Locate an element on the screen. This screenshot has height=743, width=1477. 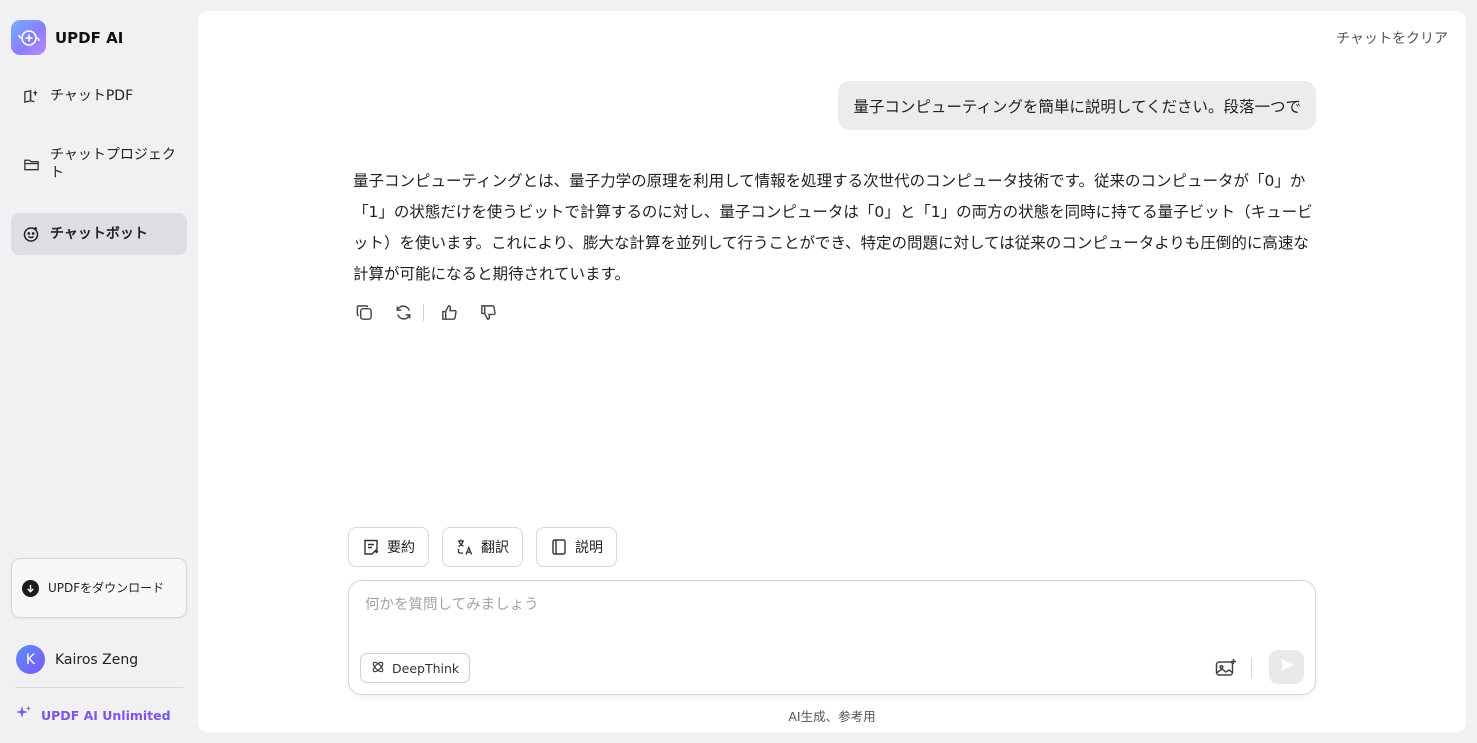
image-upload-icon is located at coordinates (1226, 668).